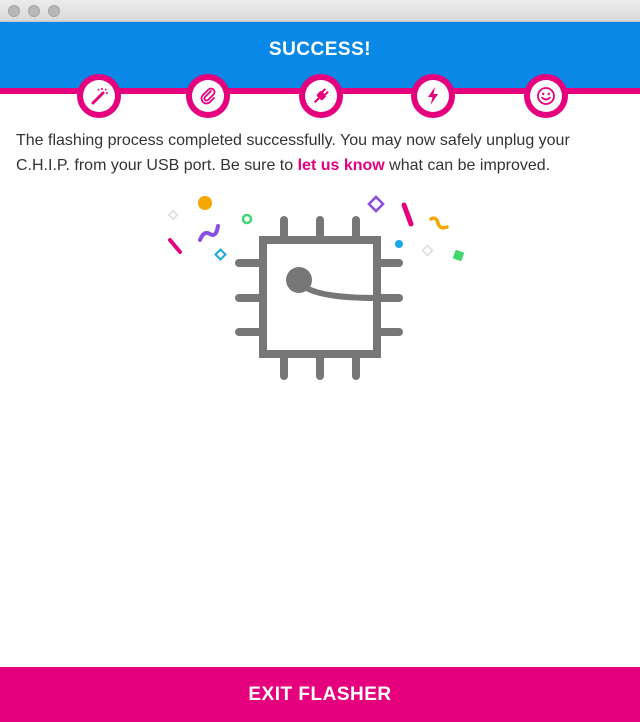 This screenshot has height=722, width=640. I want to click on step-prepare, so click(99, 96).